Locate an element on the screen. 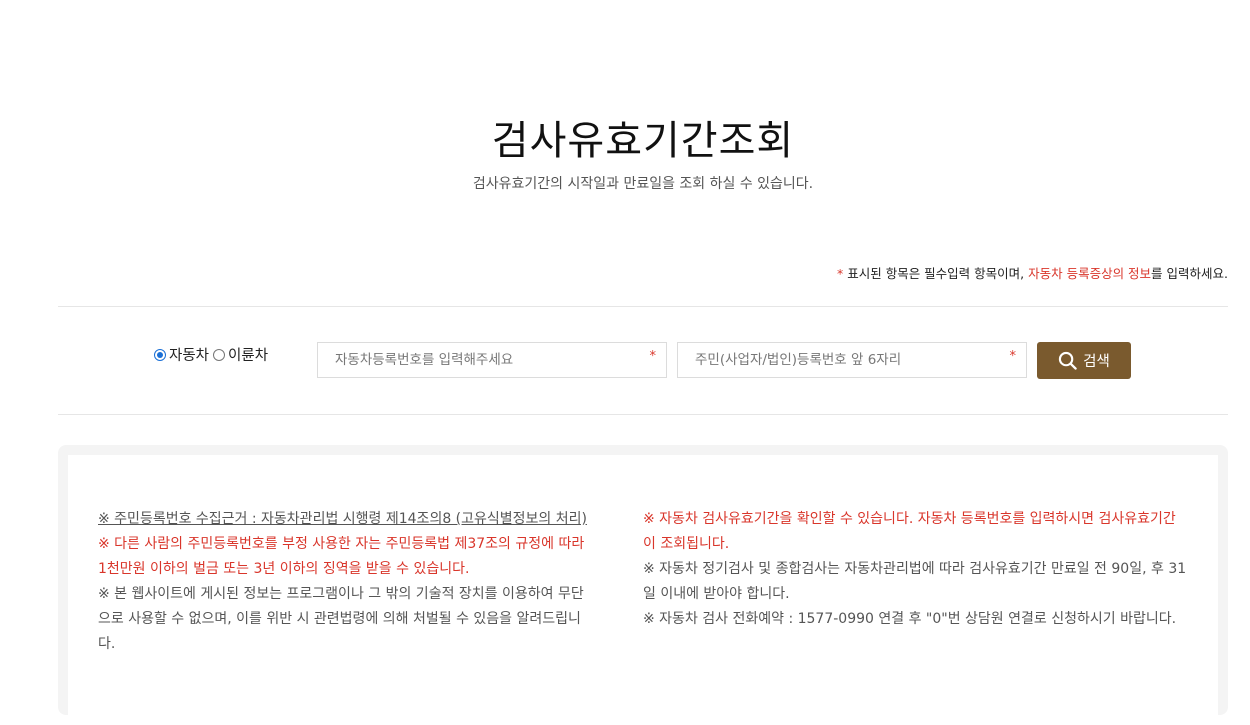 Image resolution: width=1250 pixels, height=725 pixels. search-button: 검색 is located at coordinates (1084, 360).